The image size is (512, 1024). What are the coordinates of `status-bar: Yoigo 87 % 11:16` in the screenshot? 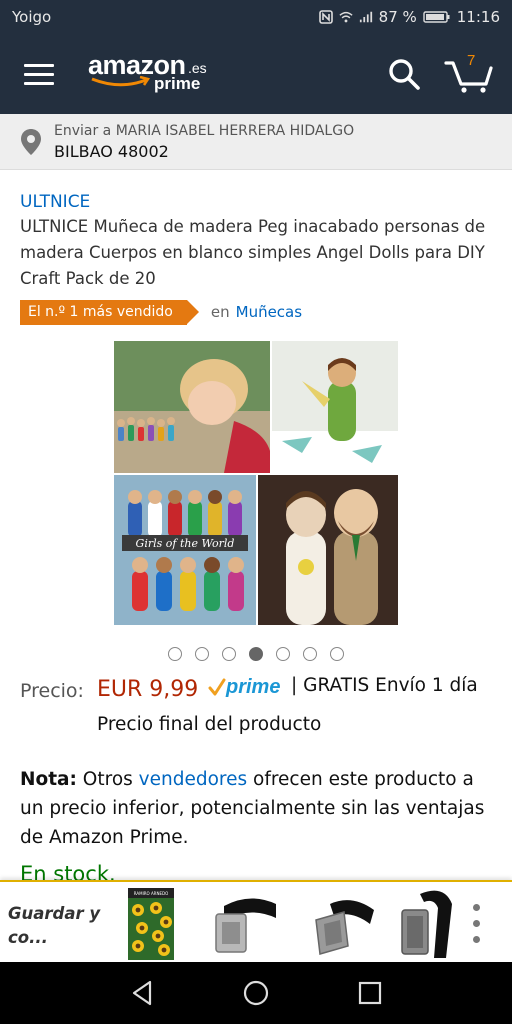 It's located at (256, 17).